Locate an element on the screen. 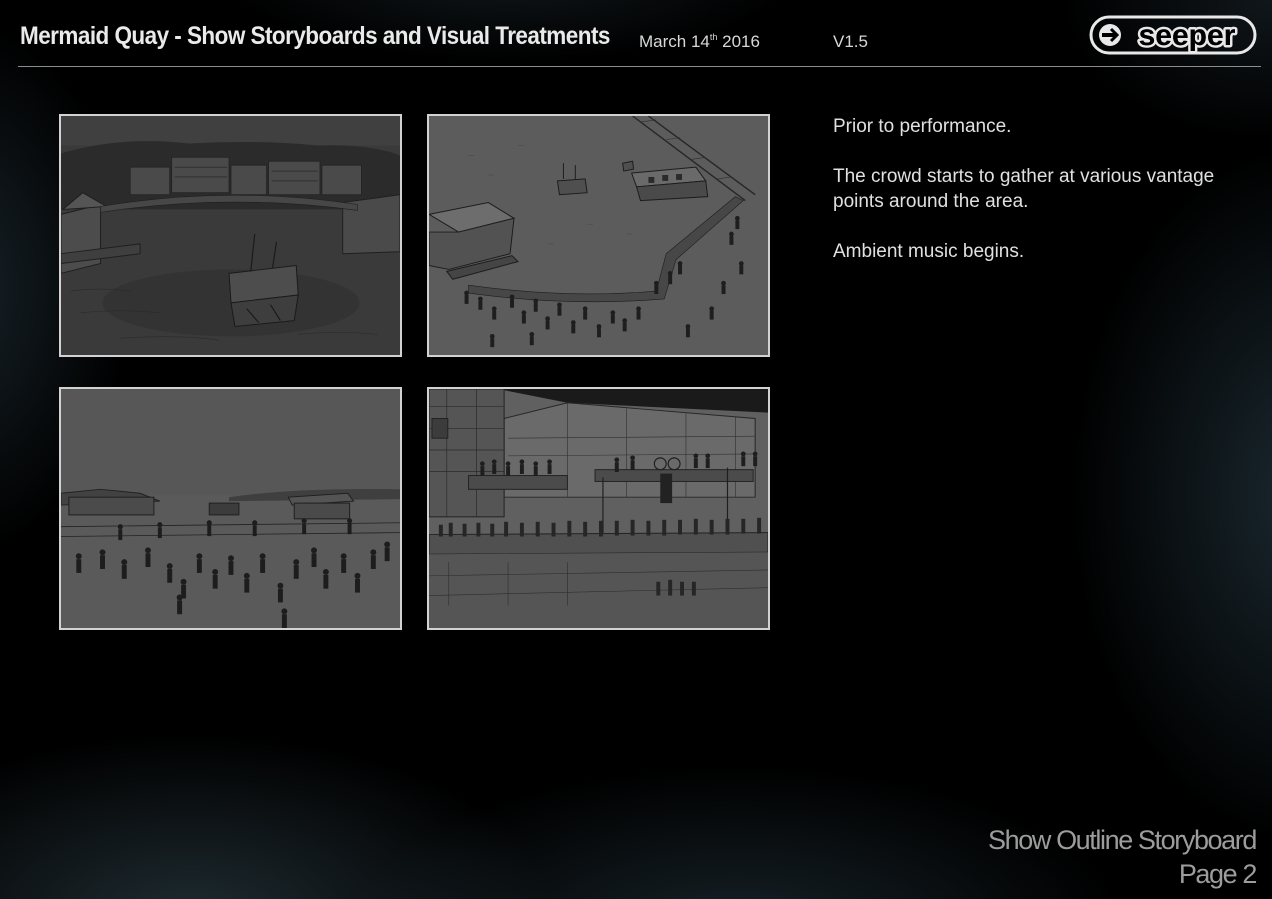 This screenshot has width=1272, height=899. svg-text: seeper is located at coordinates (1187, 35).